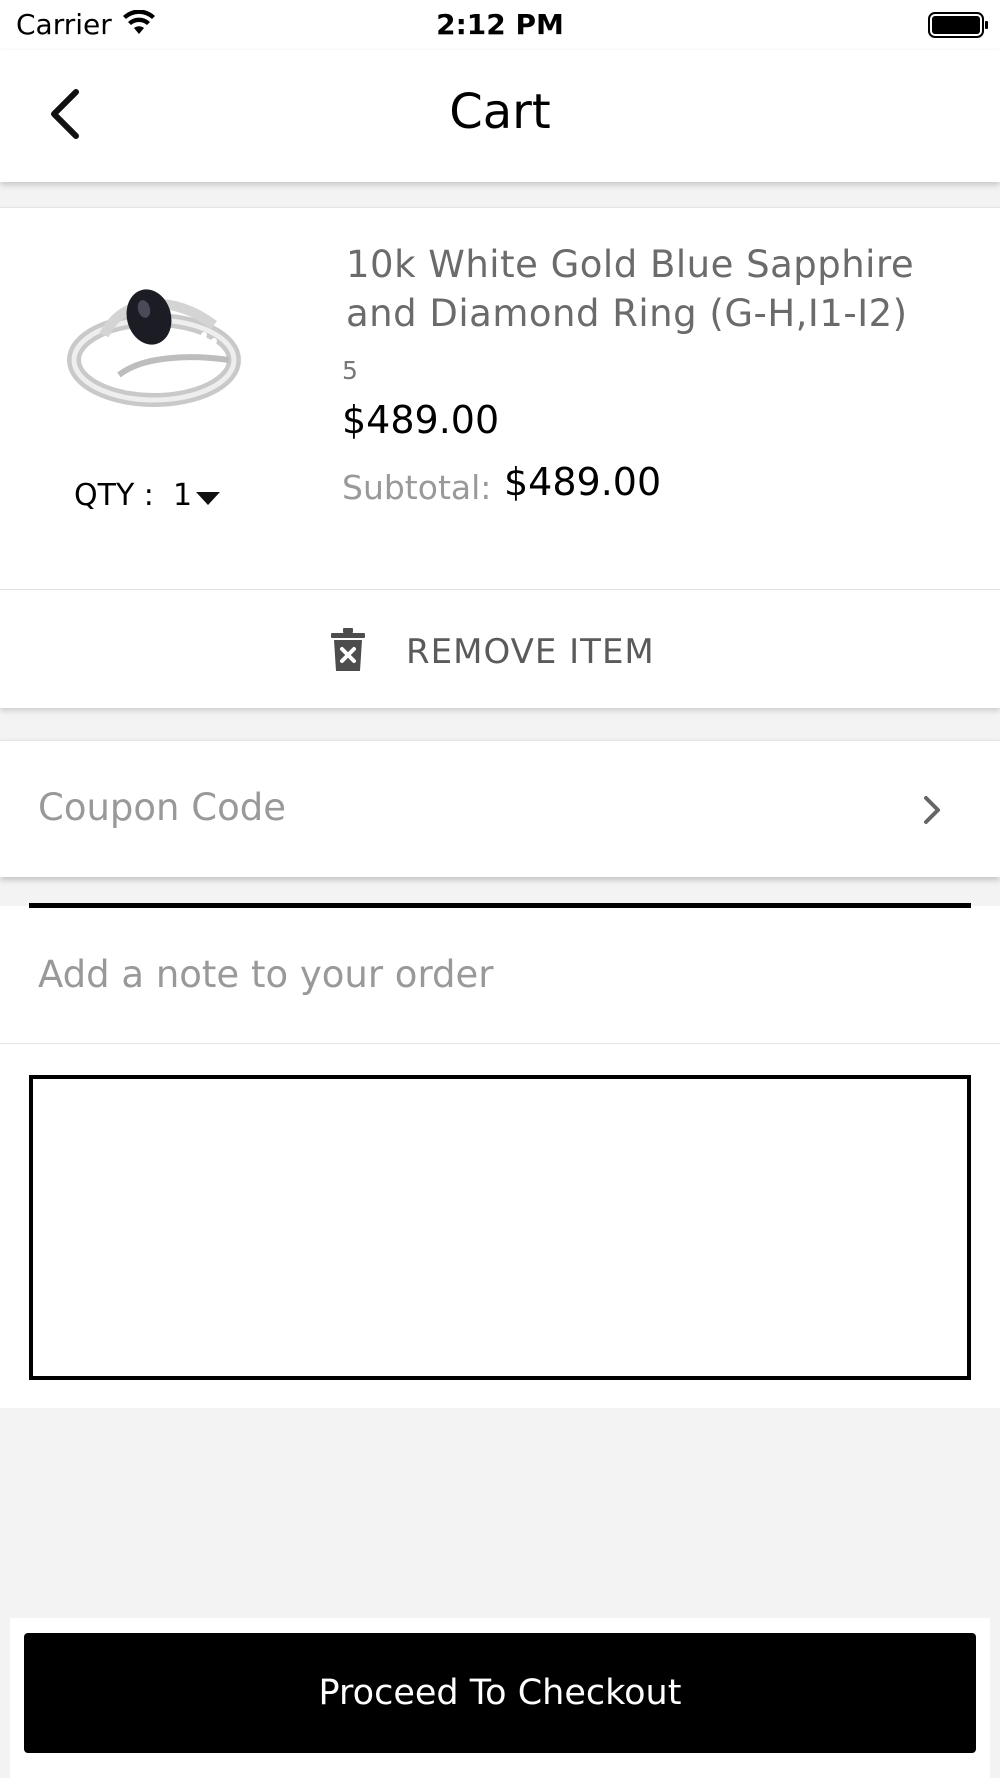 Image resolution: width=1000 pixels, height=1778 pixels. Describe the element at coordinates (266, 974) in the screenshot. I see `order-note-label: Add a note to your order` at that location.